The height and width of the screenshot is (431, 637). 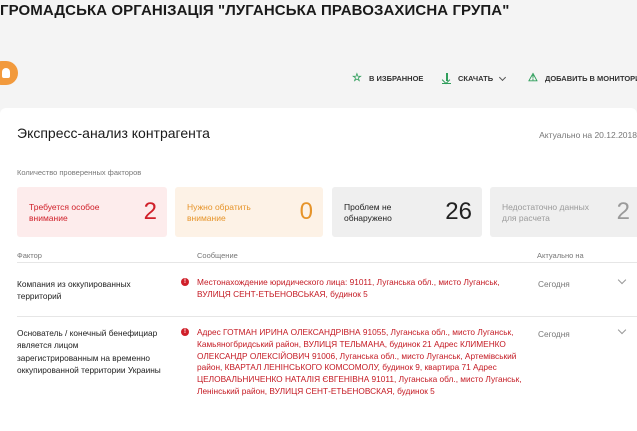 I want to click on tile-insufficient-data: Недостаточно данных для расчета 2, so click(x=563, y=212).